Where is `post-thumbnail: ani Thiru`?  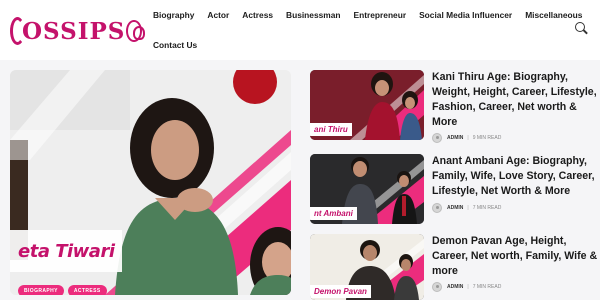 post-thumbnail: ani Thiru is located at coordinates (367, 105).